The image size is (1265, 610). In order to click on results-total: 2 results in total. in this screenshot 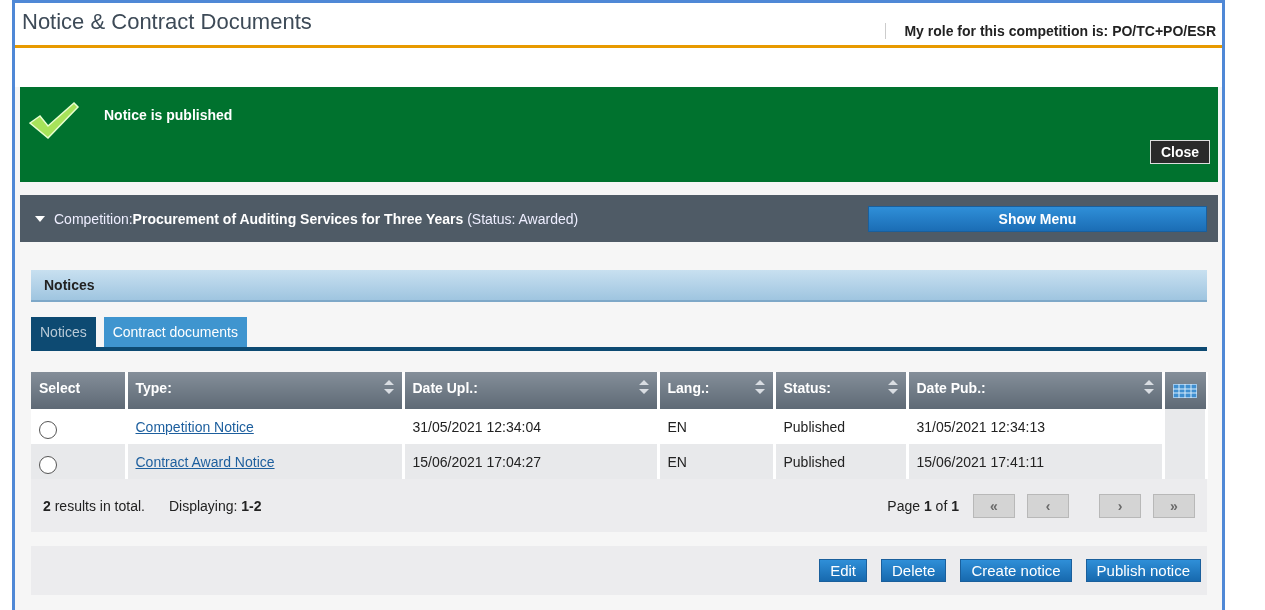, I will do `click(94, 505)`.